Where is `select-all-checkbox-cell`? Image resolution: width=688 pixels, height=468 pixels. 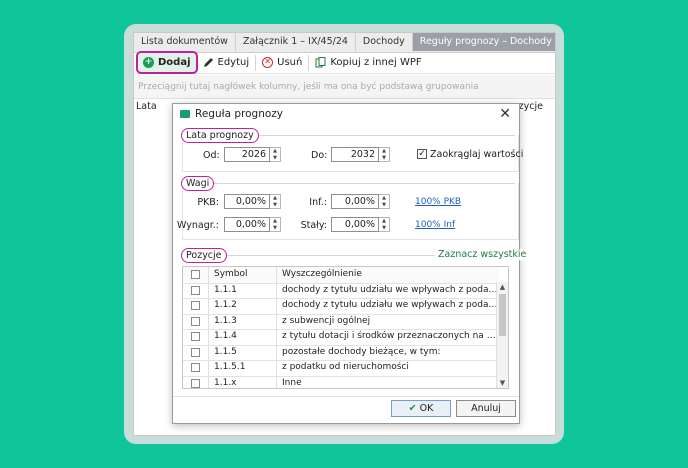 select-all-checkbox-cell is located at coordinates (195, 275).